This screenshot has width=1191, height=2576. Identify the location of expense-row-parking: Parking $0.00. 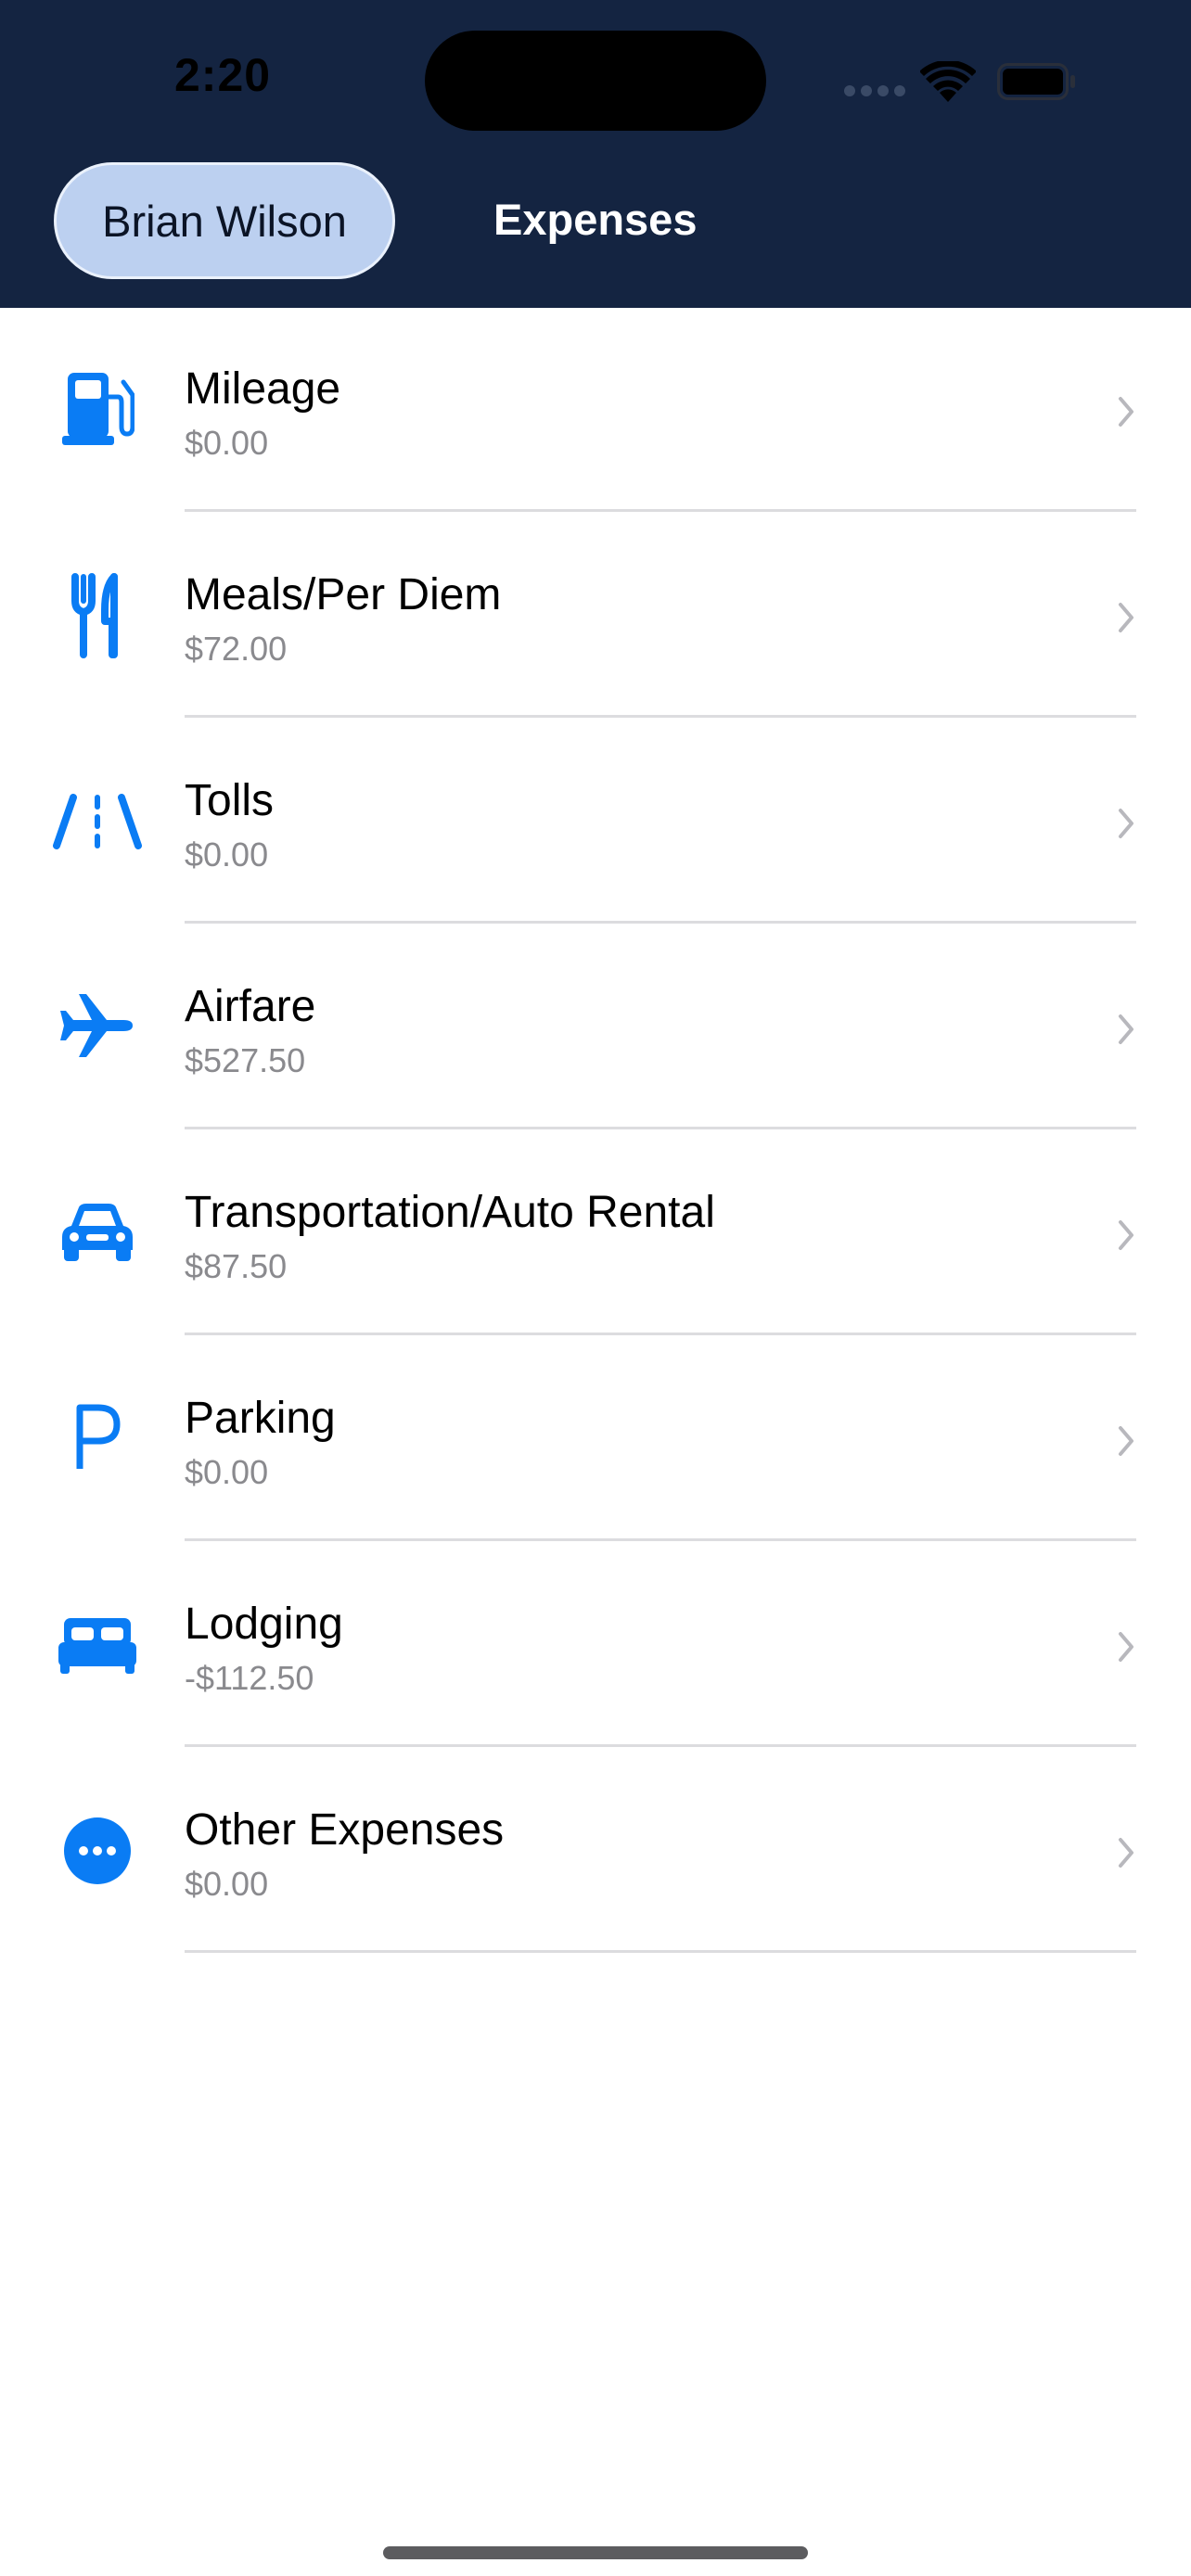
(595, 1438).